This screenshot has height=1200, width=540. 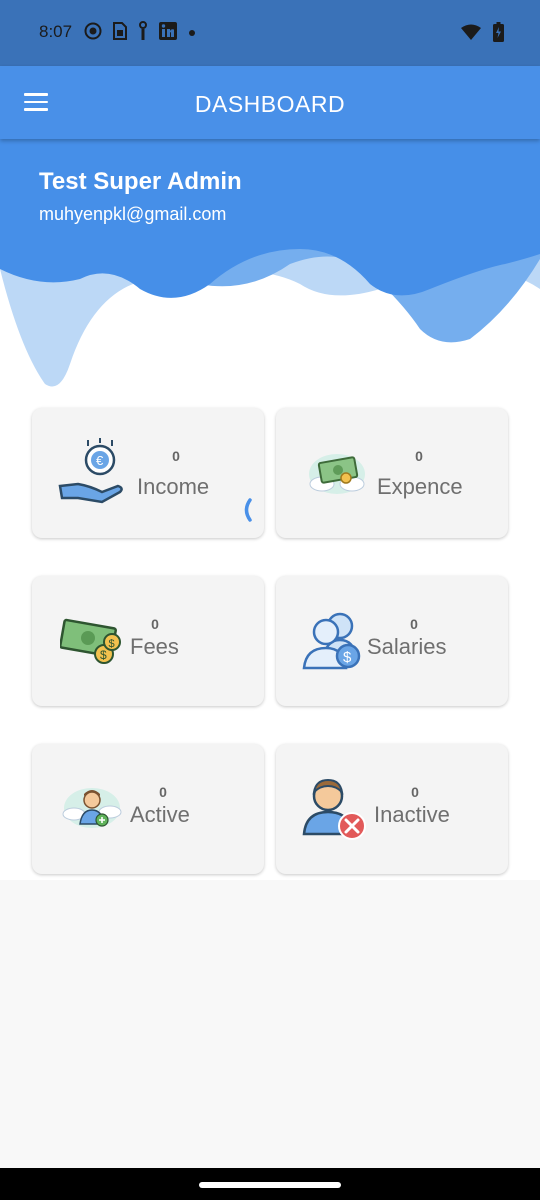 What do you see at coordinates (412, 814) in the screenshot?
I see `inactive-label: Inactive` at bounding box center [412, 814].